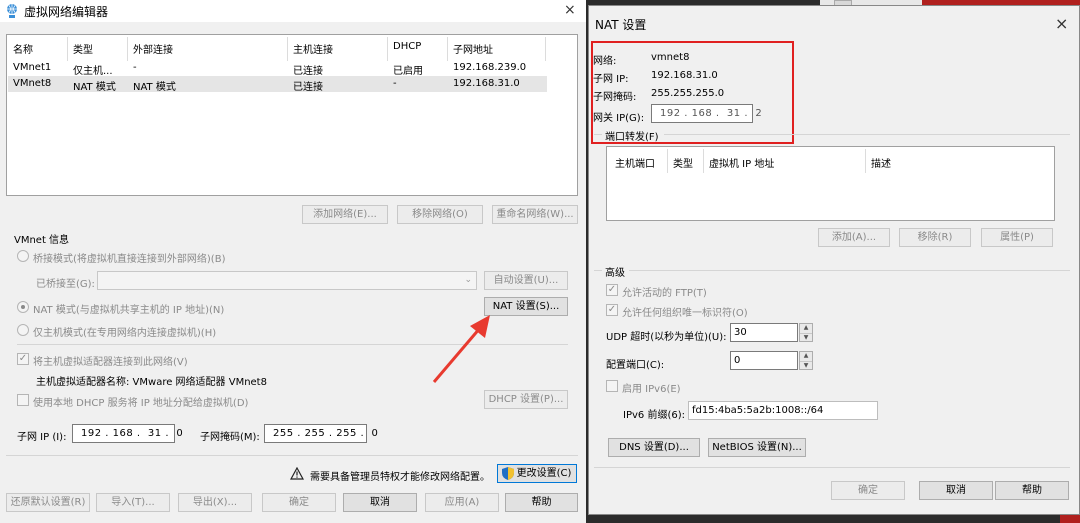 Image resolution: width=1080 pixels, height=523 pixels. What do you see at coordinates (612, 290) in the screenshot?
I see `allow-ftp-checkbox: ✓` at bounding box center [612, 290].